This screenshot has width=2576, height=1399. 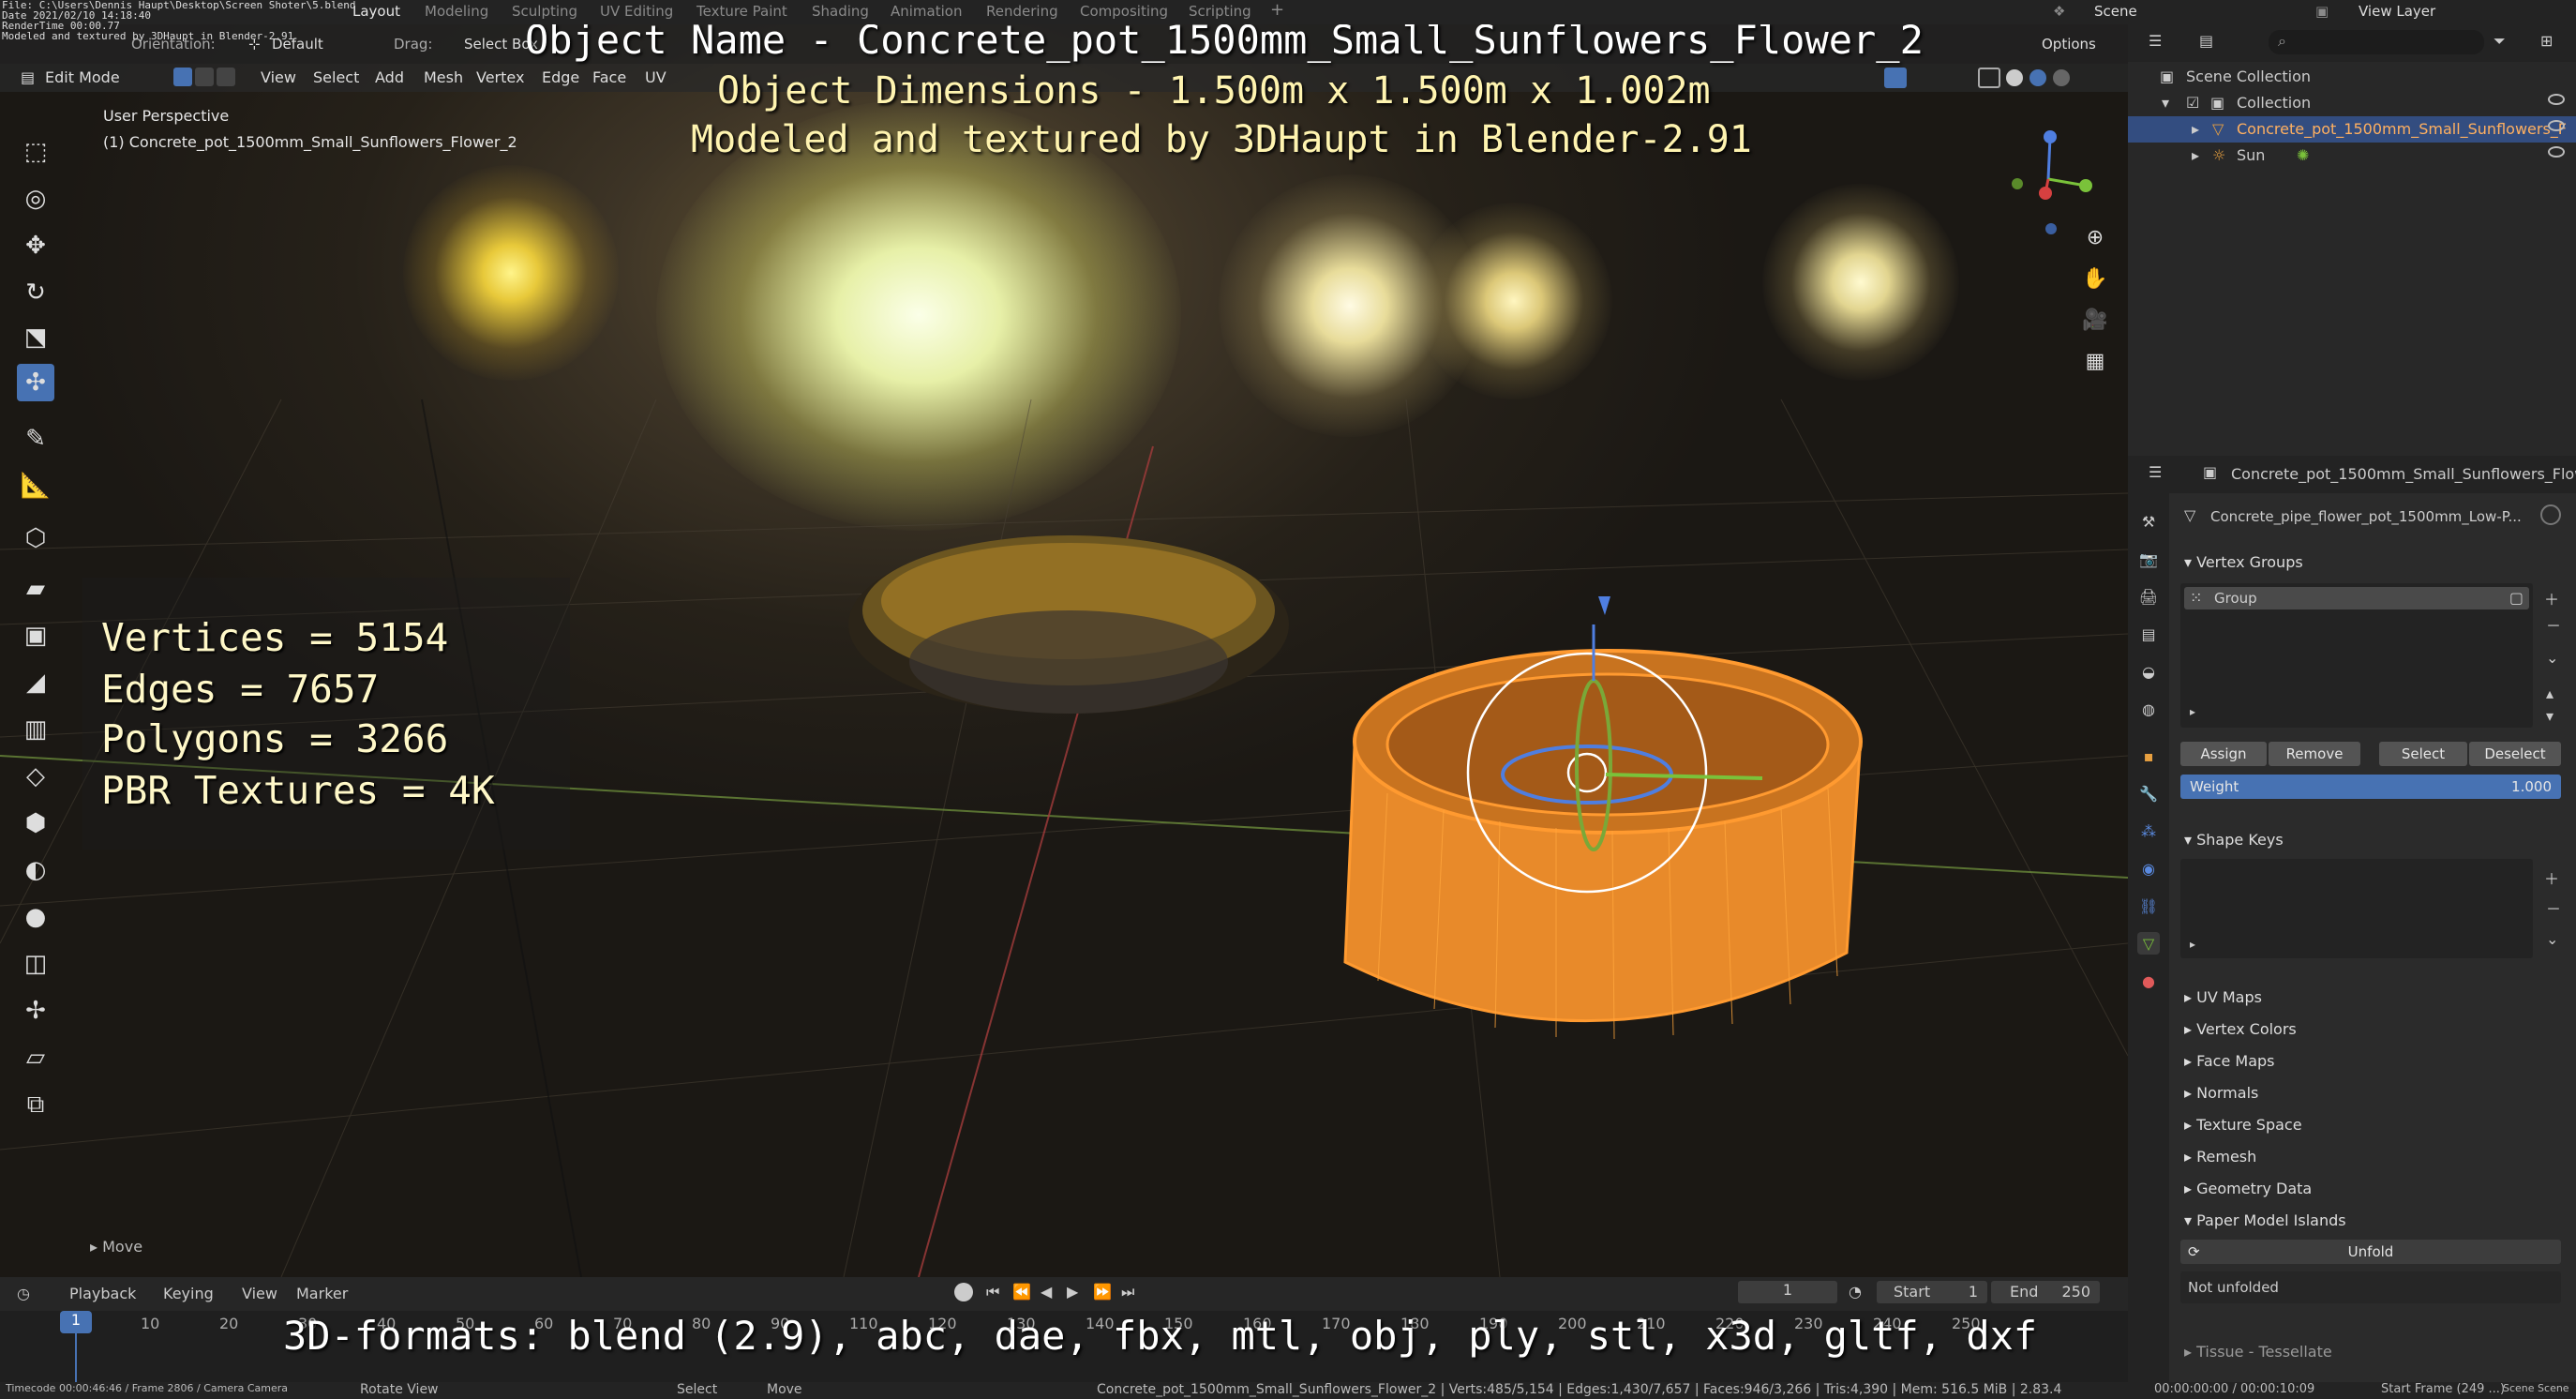 What do you see at coordinates (36, 292) in the screenshot?
I see `rotate-tool-icon: ↻` at bounding box center [36, 292].